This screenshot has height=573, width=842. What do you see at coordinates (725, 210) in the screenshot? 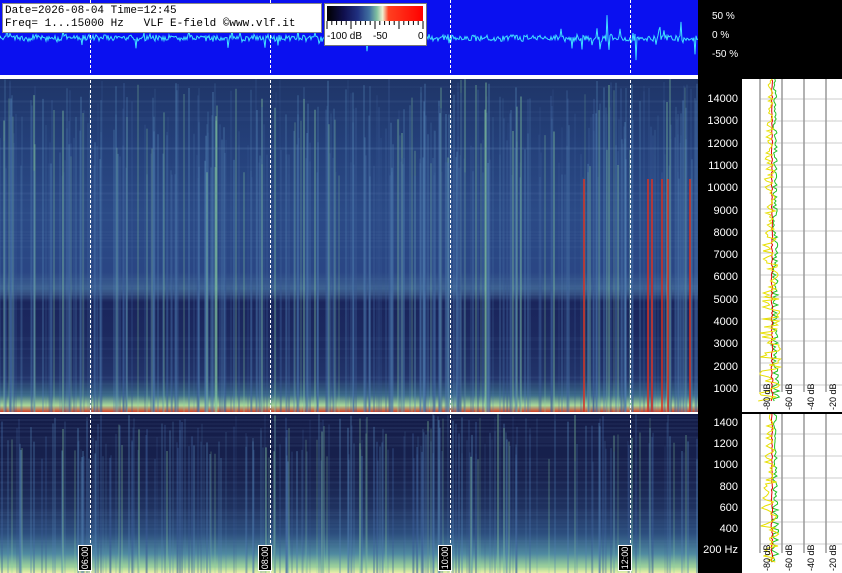
I see `frequency-tick-label: 9000` at bounding box center [725, 210].